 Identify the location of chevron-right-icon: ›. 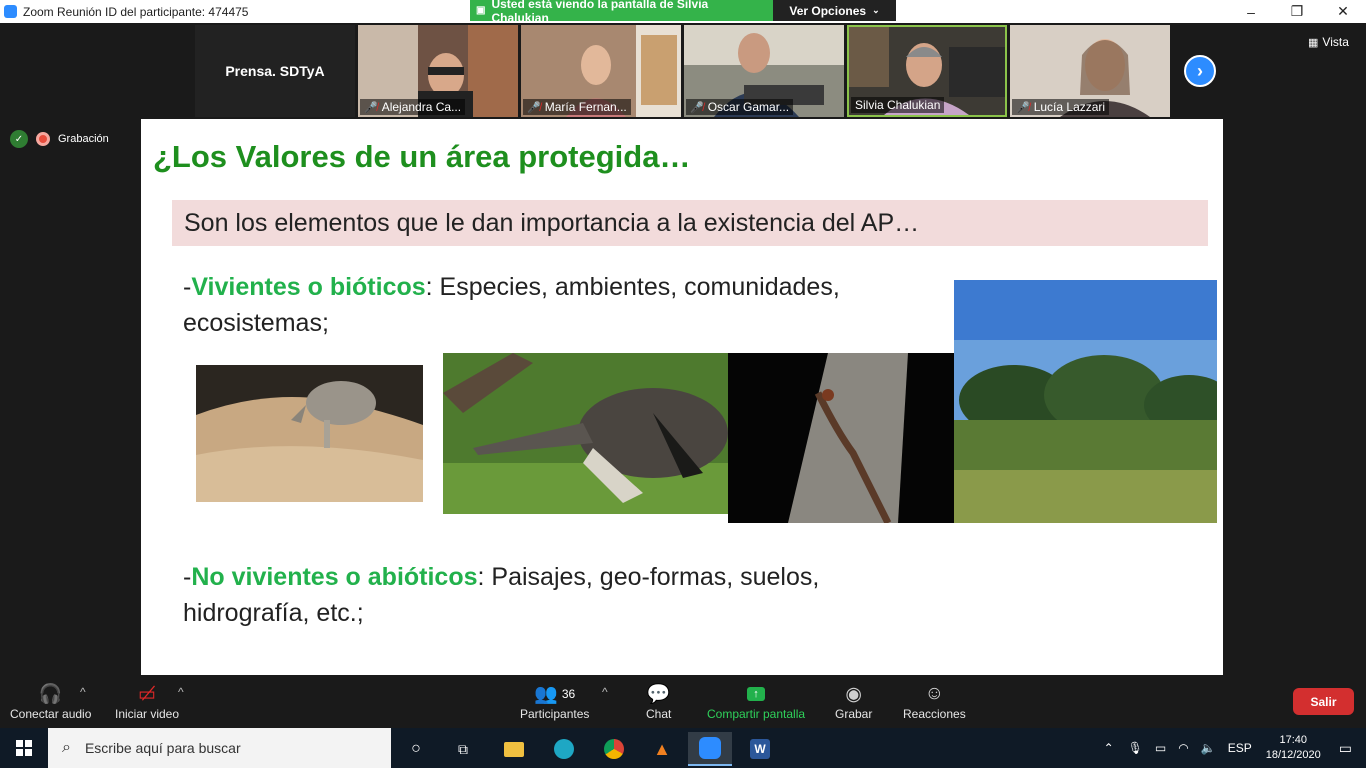
(1200, 70).